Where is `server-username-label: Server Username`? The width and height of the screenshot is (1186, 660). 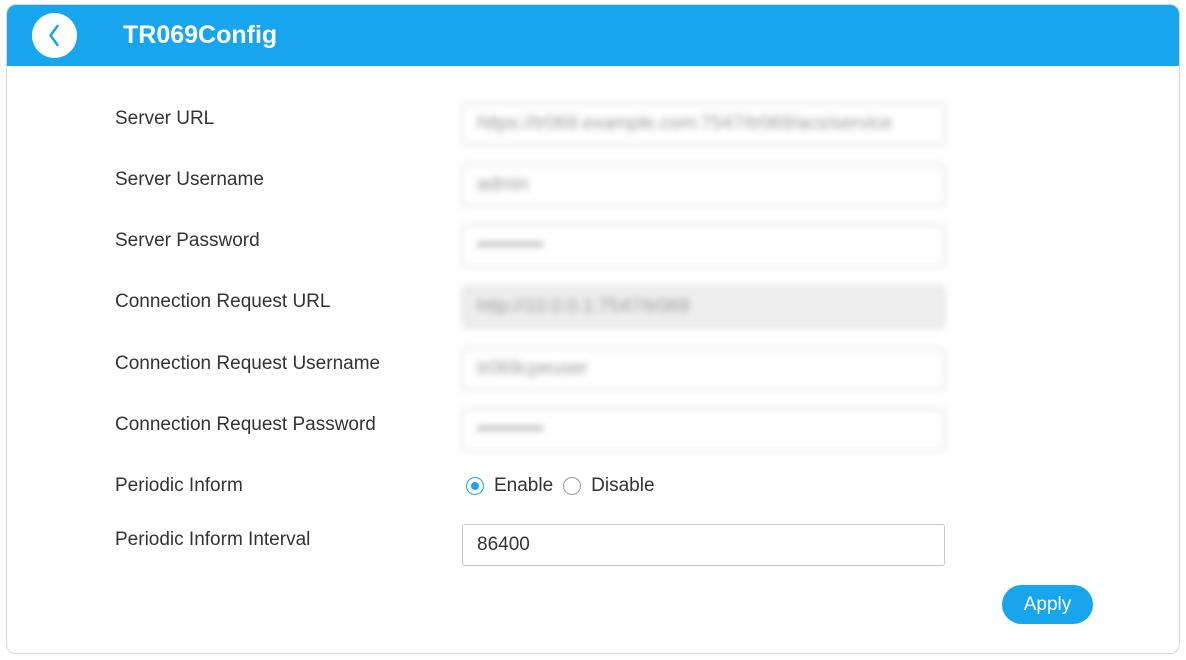 server-username-label: Server Username is located at coordinates (189, 179).